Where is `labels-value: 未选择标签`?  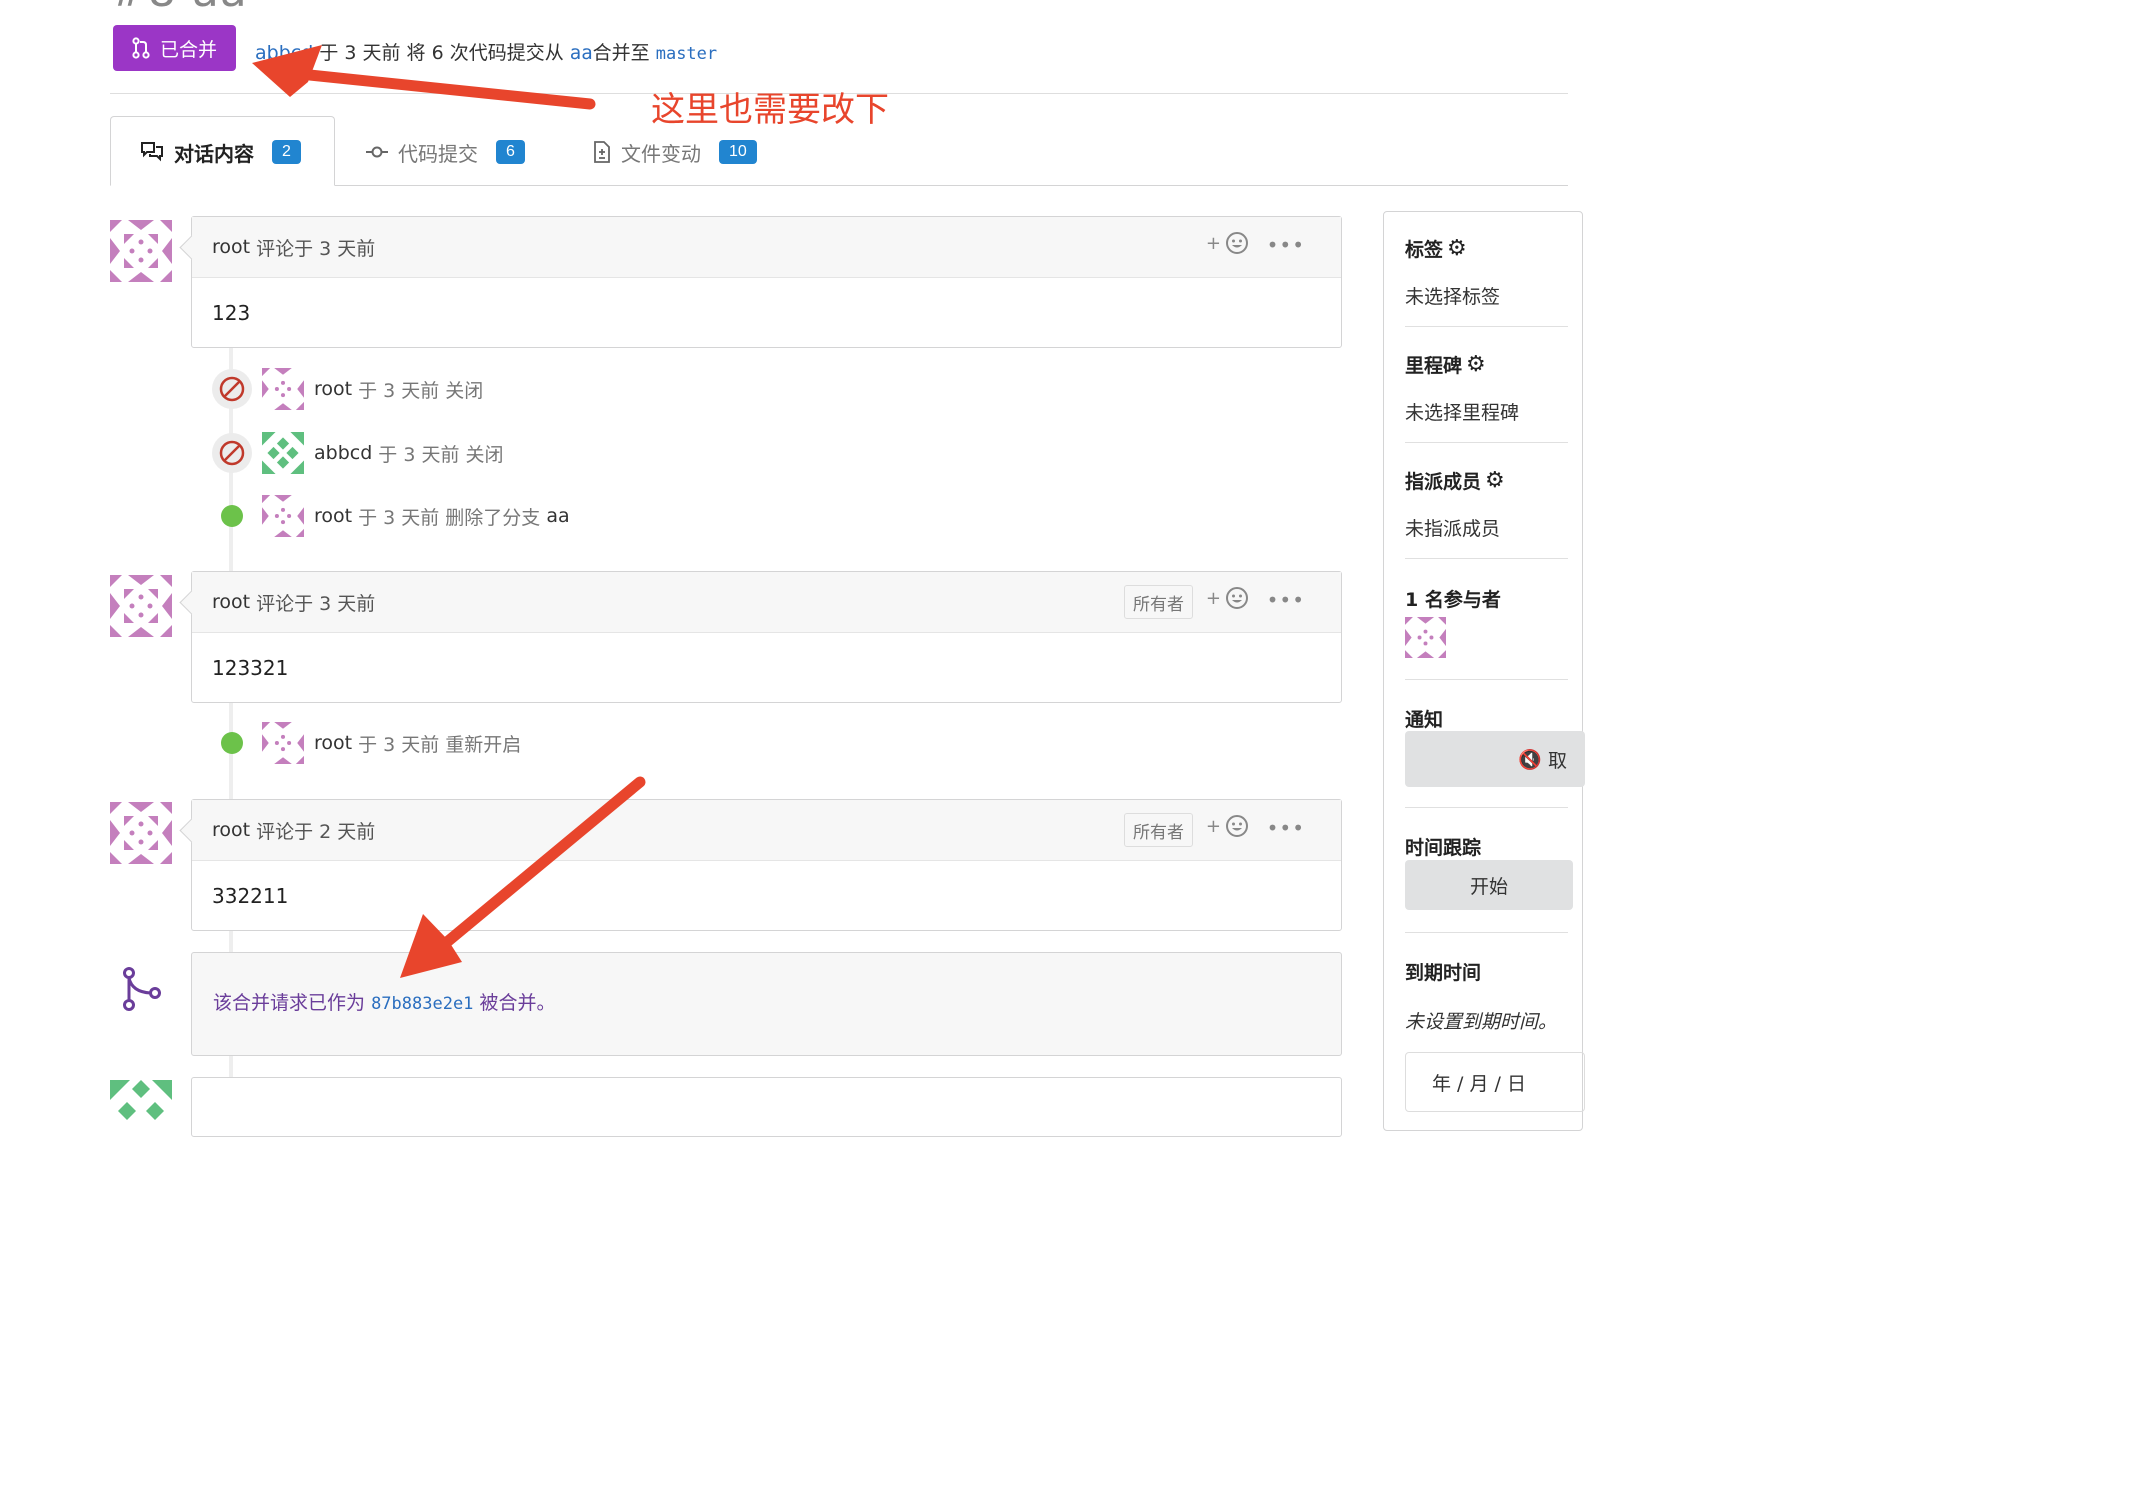
labels-value: 未选择标签 is located at coordinates (1453, 297).